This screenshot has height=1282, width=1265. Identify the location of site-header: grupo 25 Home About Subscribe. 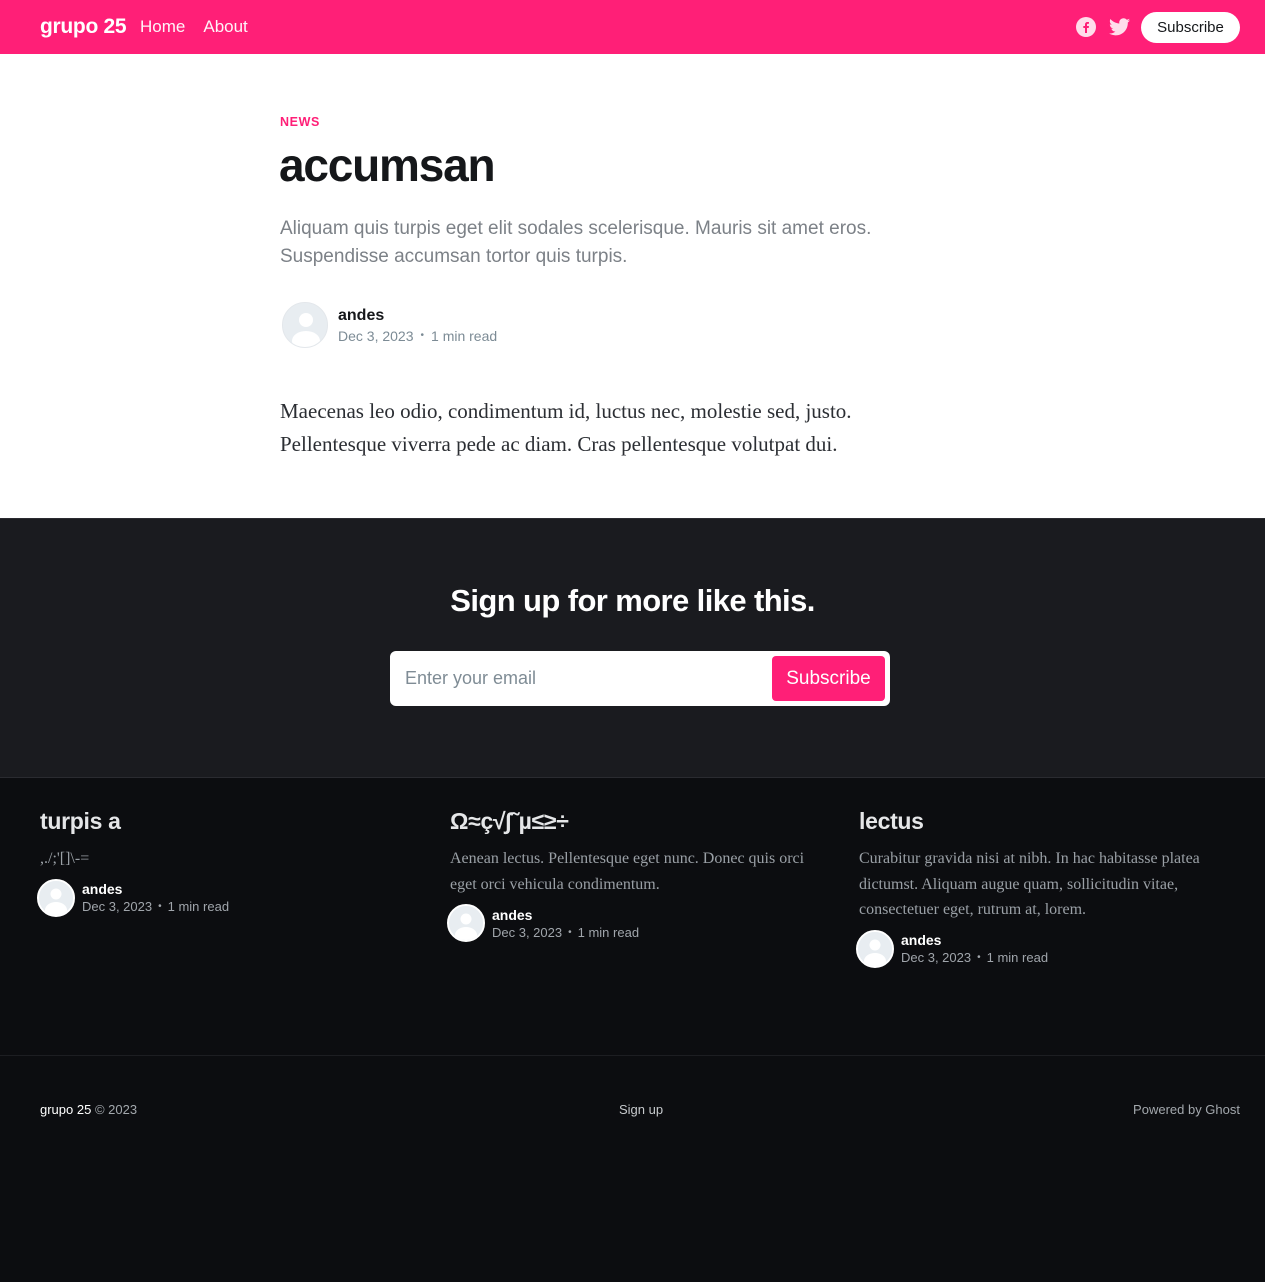
(632, 27).